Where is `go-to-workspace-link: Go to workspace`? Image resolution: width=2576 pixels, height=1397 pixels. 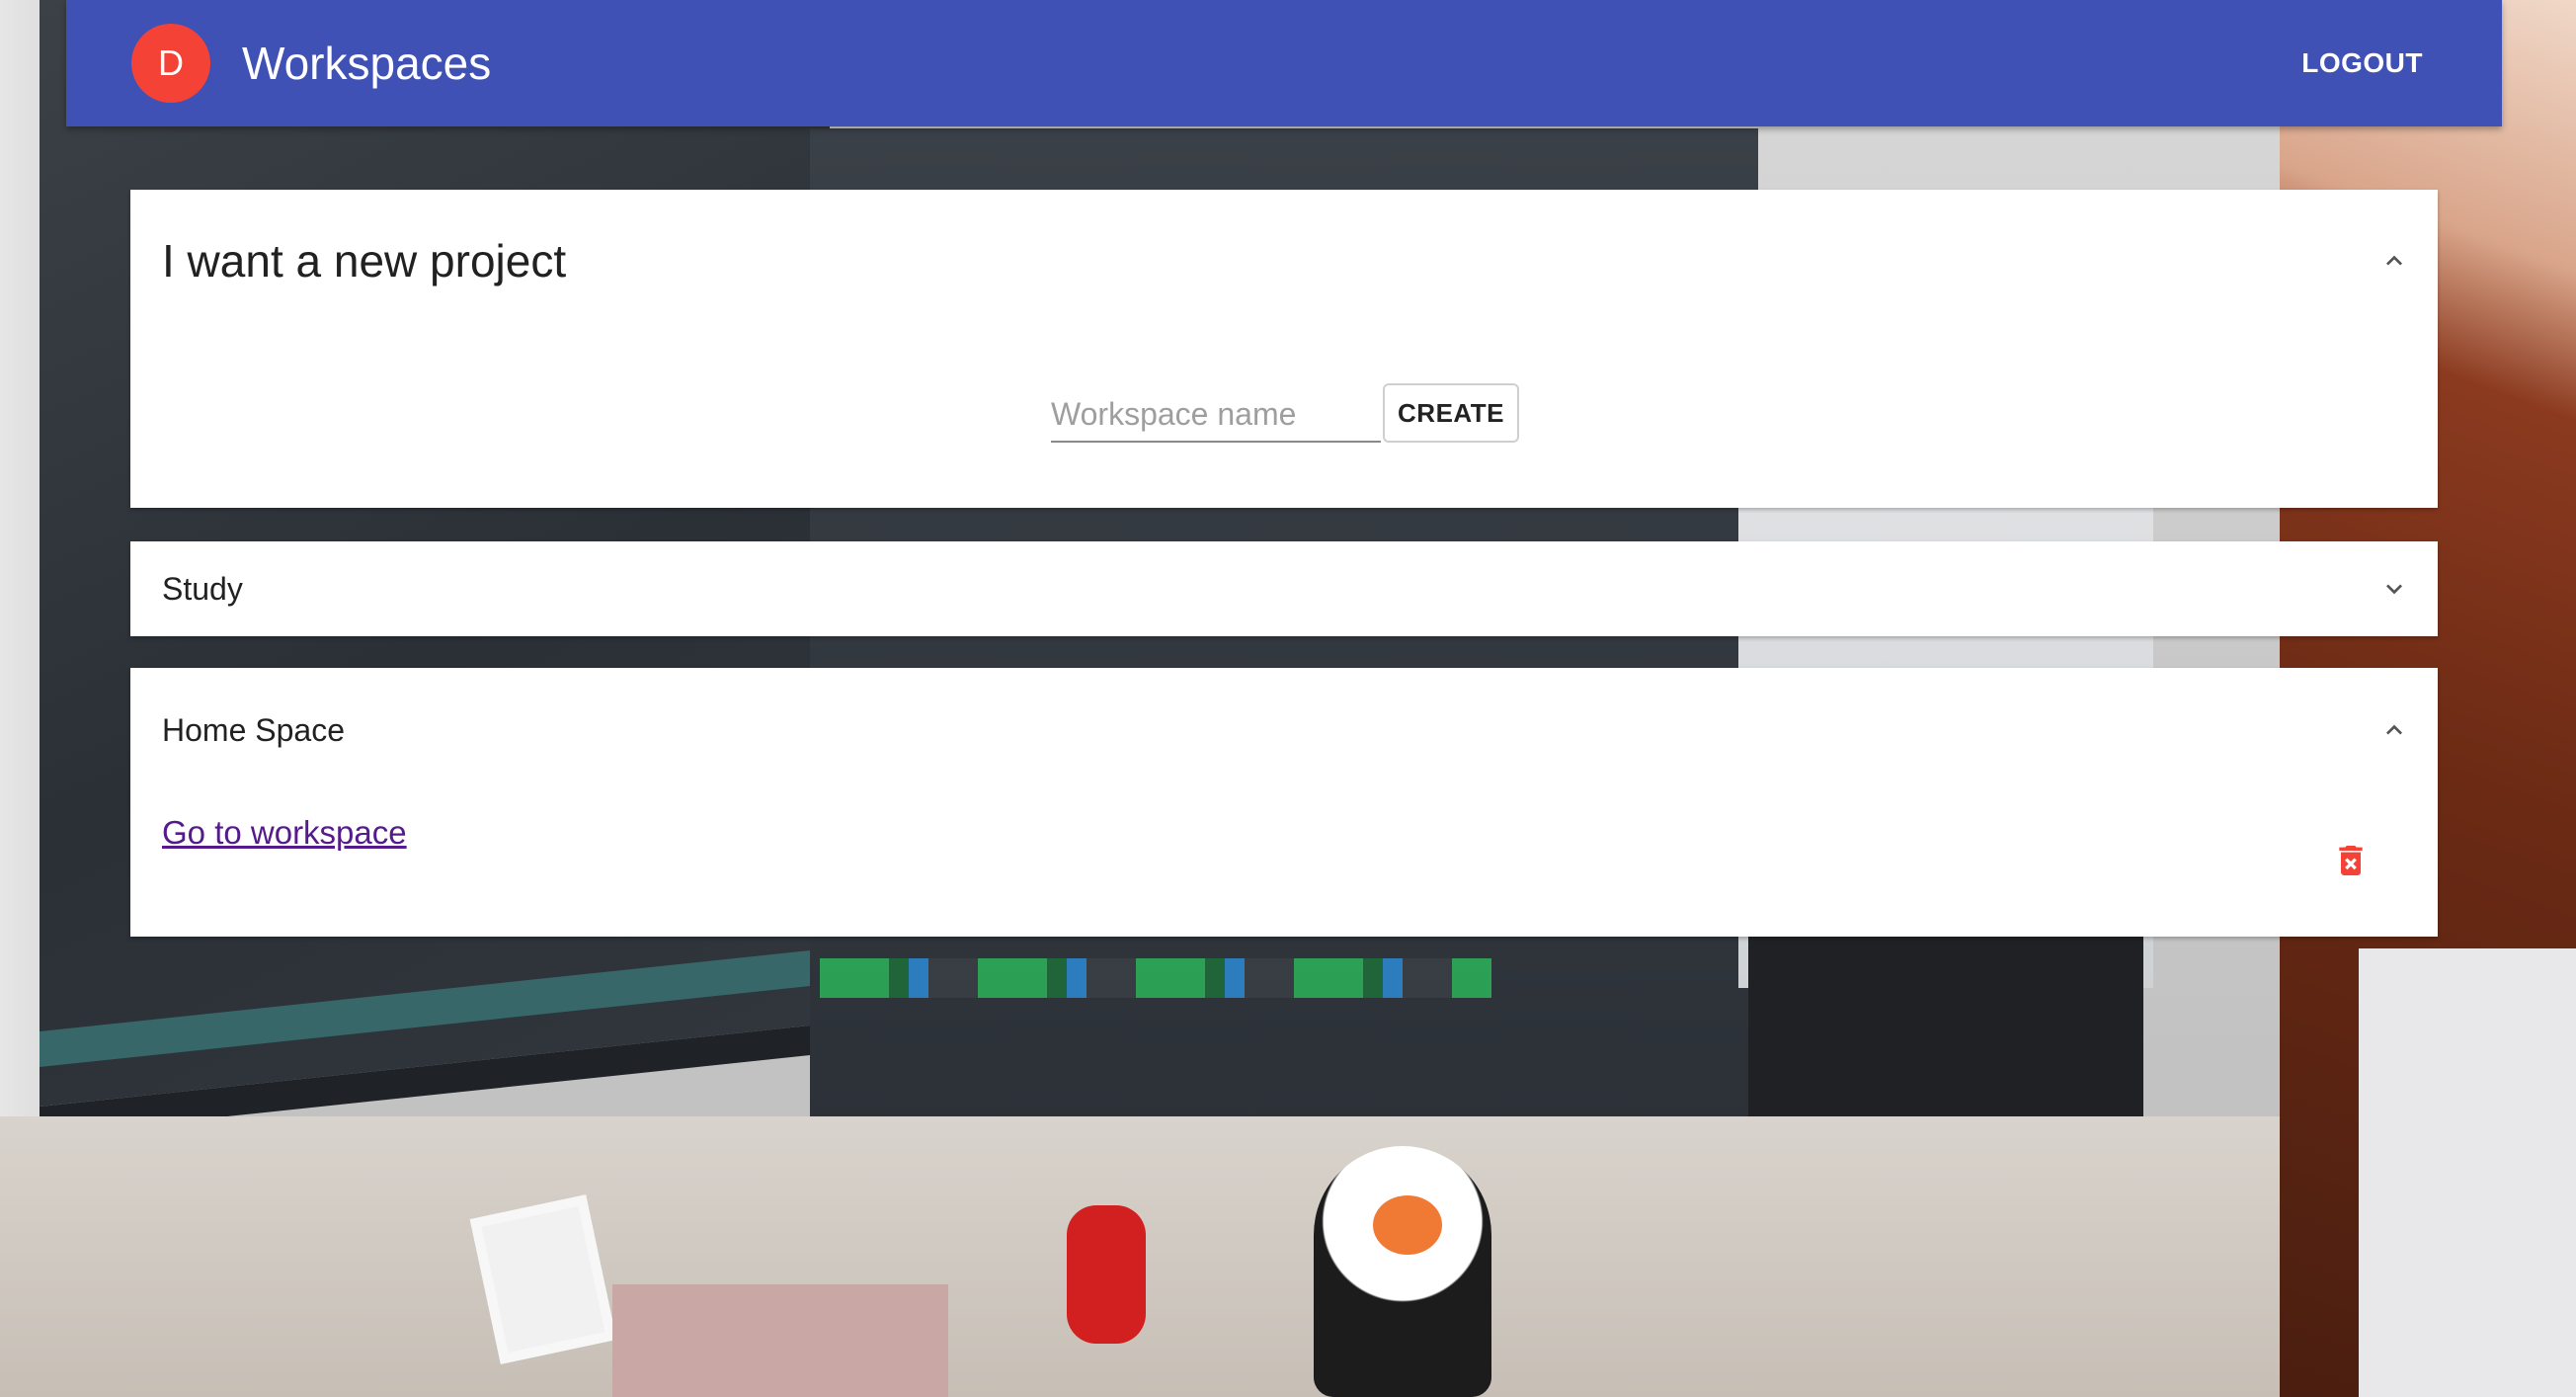
go-to-workspace-link: Go to workspace is located at coordinates (284, 833).